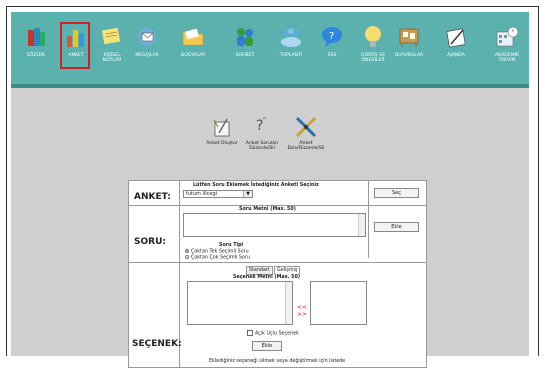 The image size is (545, 368). What do you see at coordinates (187, 257) in the screenshot?
I see `radio-multi-icon` at bounding box center [187, 257].